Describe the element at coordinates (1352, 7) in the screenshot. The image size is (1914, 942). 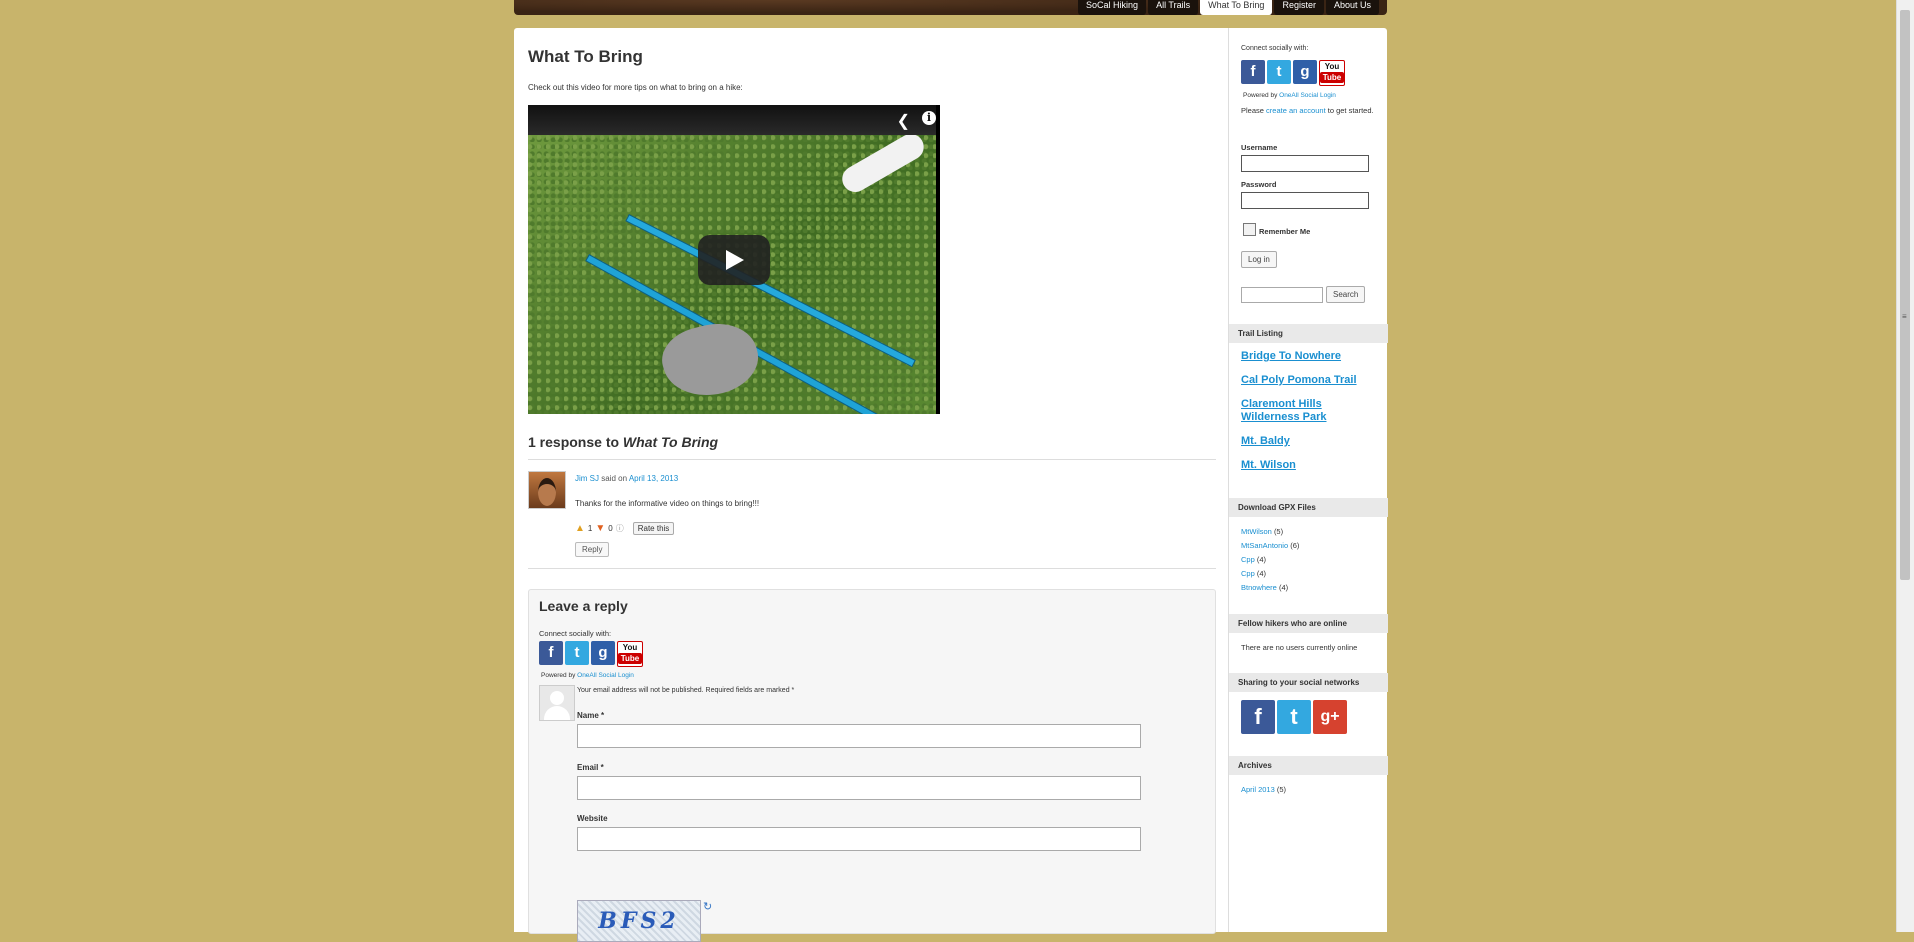
I see `nav-item-about-us: About Us` at that location.